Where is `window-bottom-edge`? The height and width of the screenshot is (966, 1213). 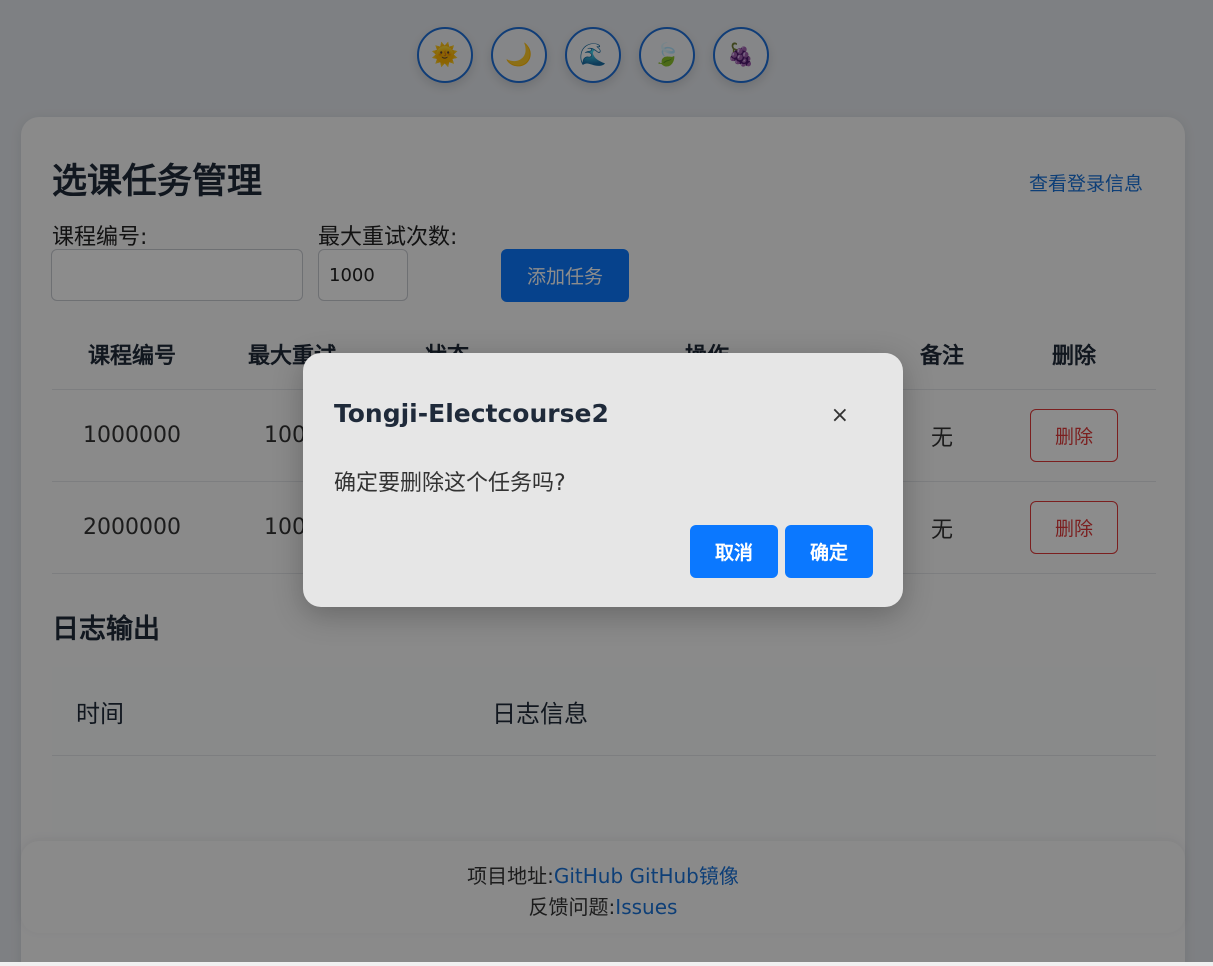 window-bottom-edge is located at coordinates (606, 964).